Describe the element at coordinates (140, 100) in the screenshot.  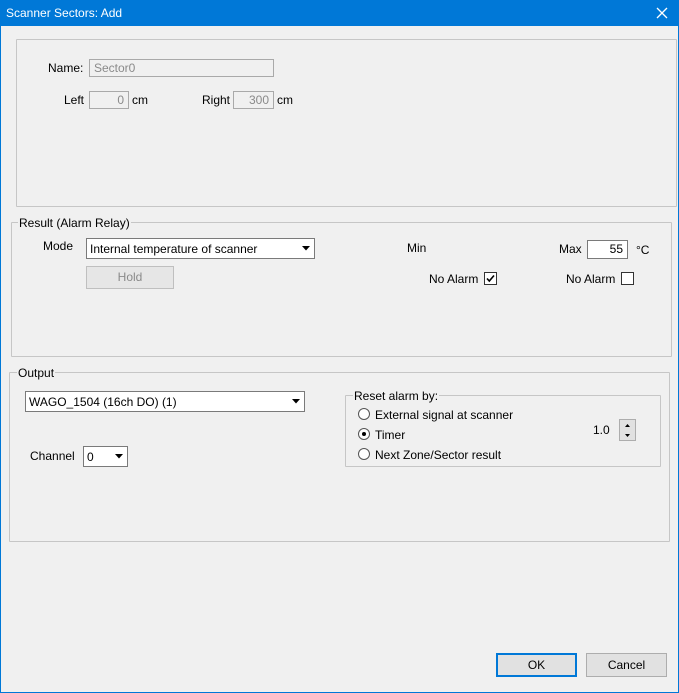
I see `left-unit: cm` at that location.